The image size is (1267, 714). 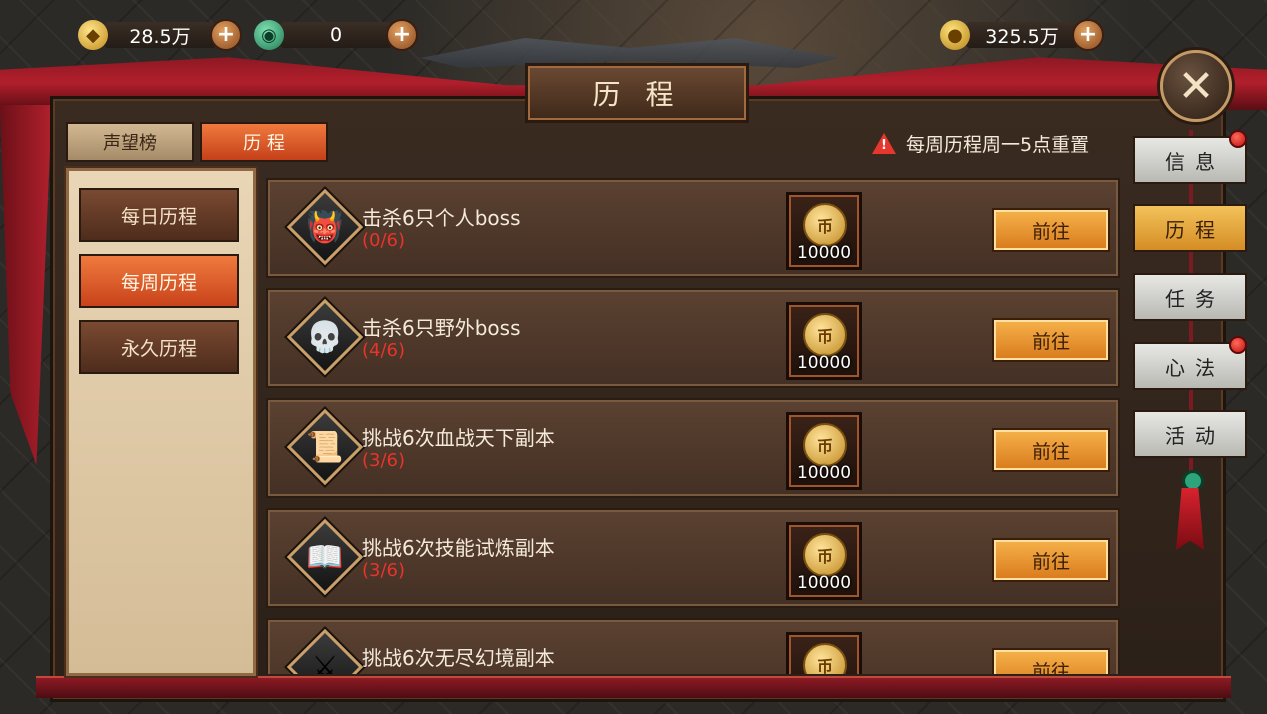 What do you see at coordinates (325, 227) in the screenshot?
I see `demon-mask-icon: 👹` at bounding box center [325, 227].